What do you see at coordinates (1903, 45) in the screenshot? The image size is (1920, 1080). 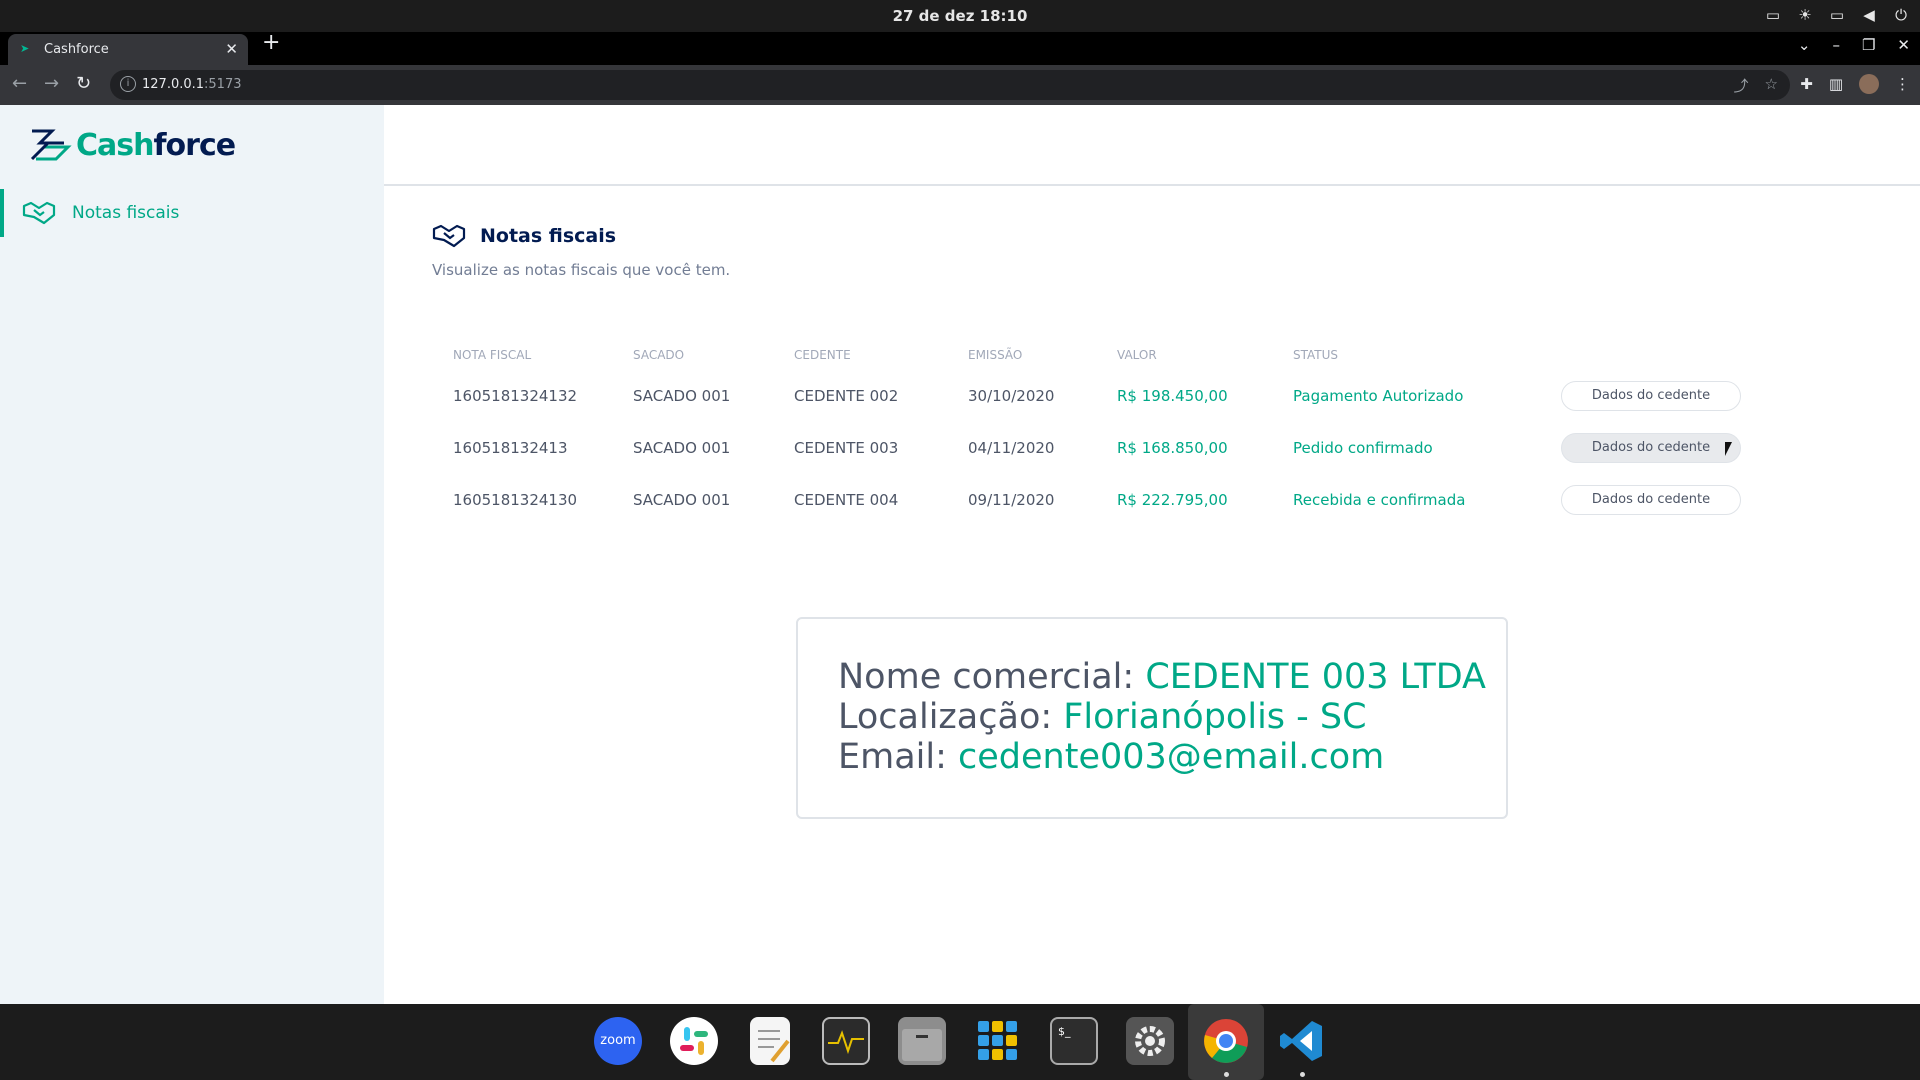 I see `close-window-icon: ✕` at bounding box center [1903, 45].